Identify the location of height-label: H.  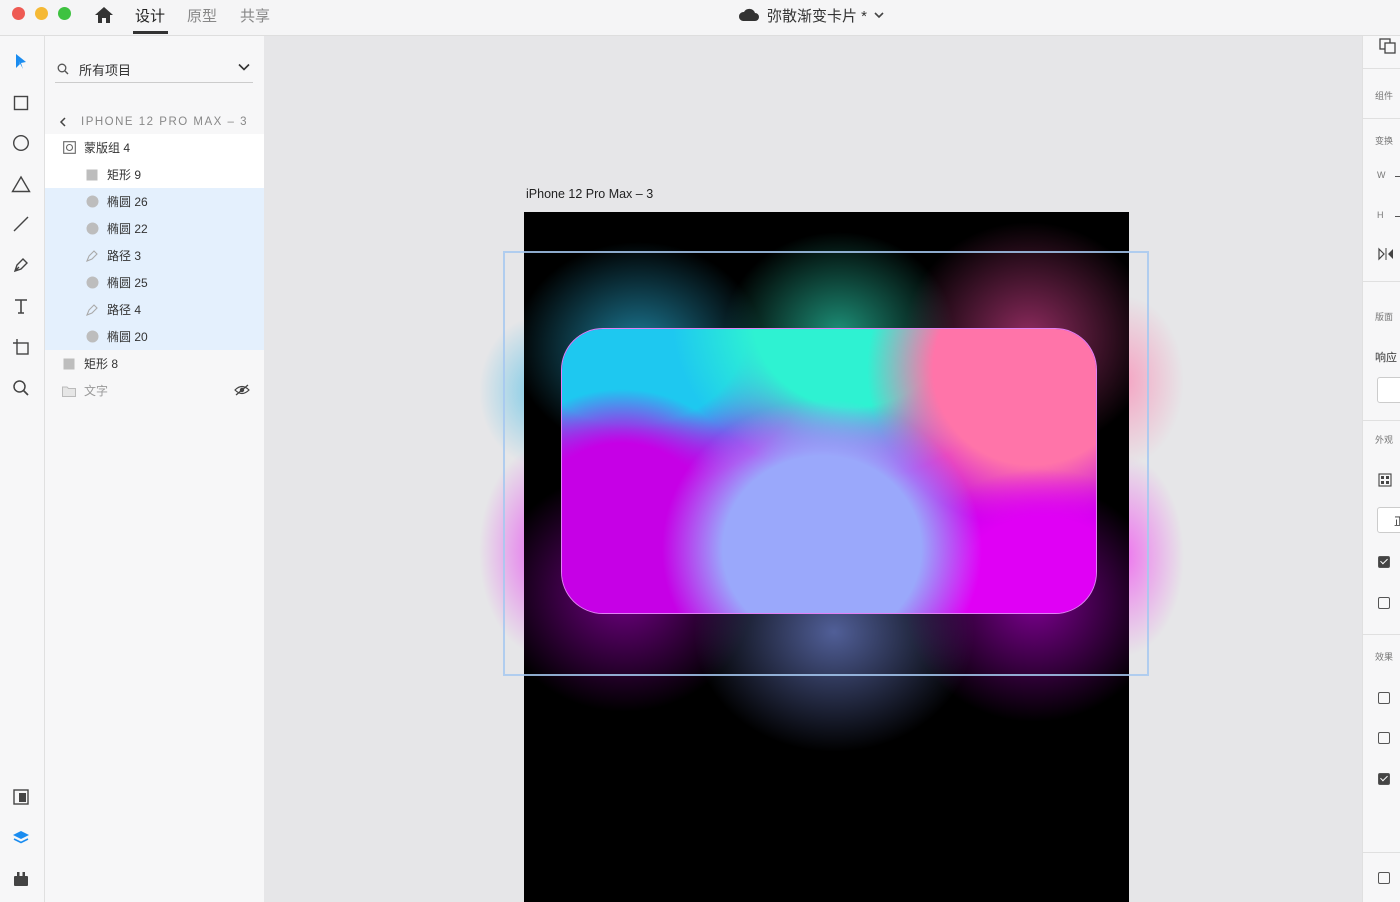
(1380, 215).